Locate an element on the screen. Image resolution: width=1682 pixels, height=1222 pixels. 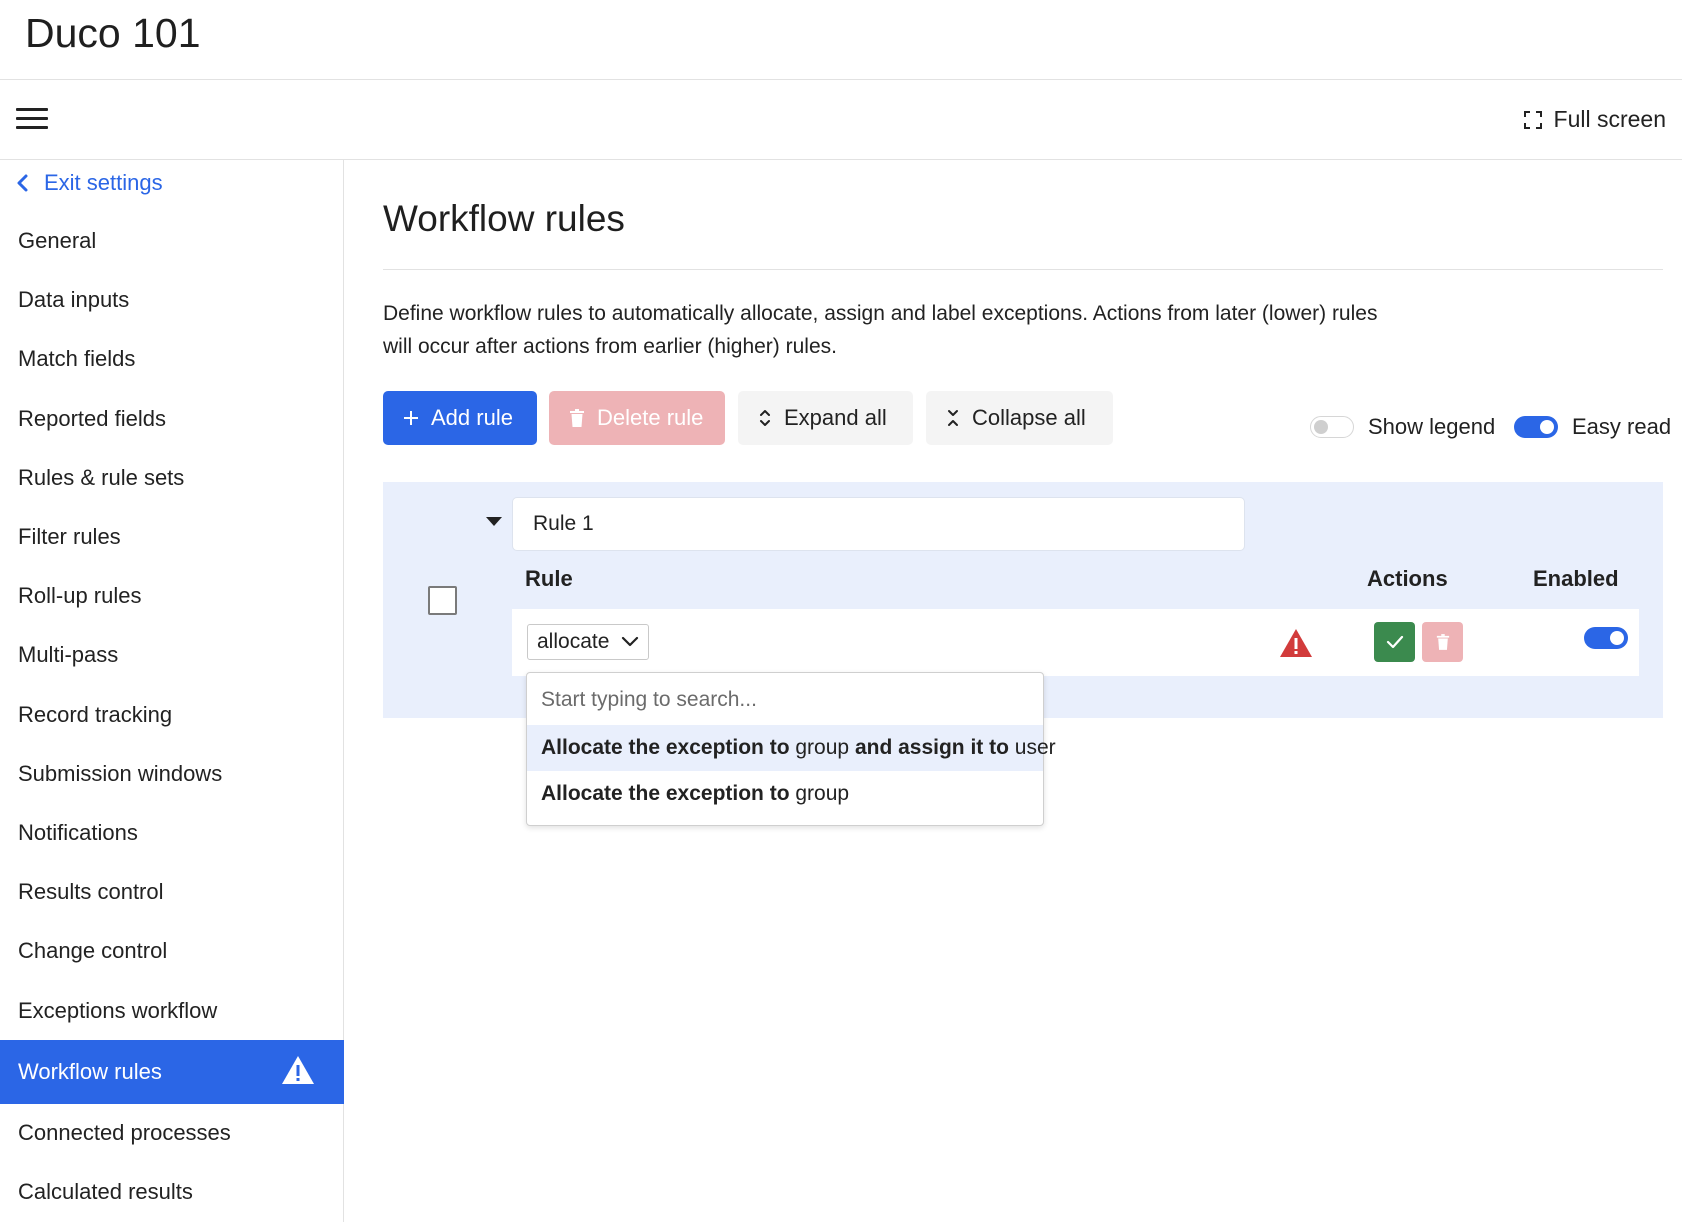
sidebar-item-multi-pass: Multi-pass is located at coordinates (172, 655).